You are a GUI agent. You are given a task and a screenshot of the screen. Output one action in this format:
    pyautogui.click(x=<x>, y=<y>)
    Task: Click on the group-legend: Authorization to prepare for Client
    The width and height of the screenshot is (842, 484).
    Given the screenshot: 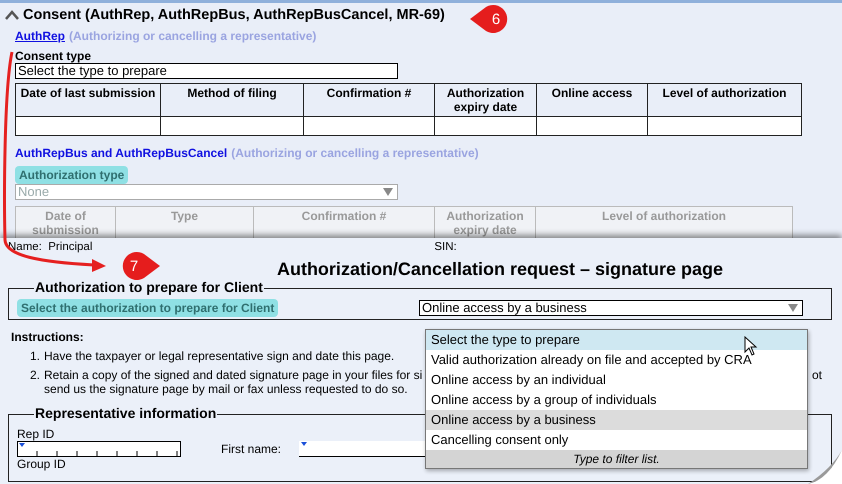 What is the action you would take?
    pyautogui.click(x=149, y=287)
    